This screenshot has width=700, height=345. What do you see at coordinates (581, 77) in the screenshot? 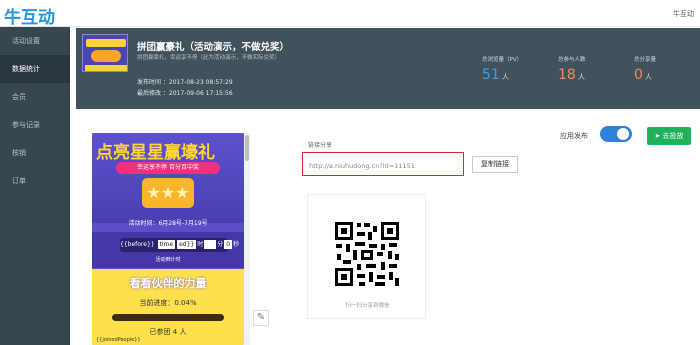
I see `stat-participants-unit: 人` at bounding box center [581, 77].